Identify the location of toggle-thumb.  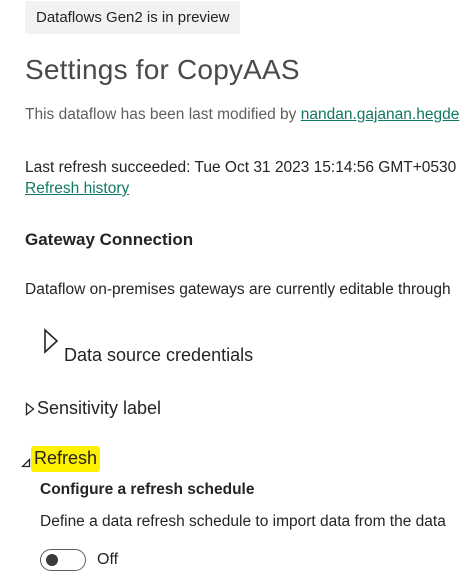
(52, 560).